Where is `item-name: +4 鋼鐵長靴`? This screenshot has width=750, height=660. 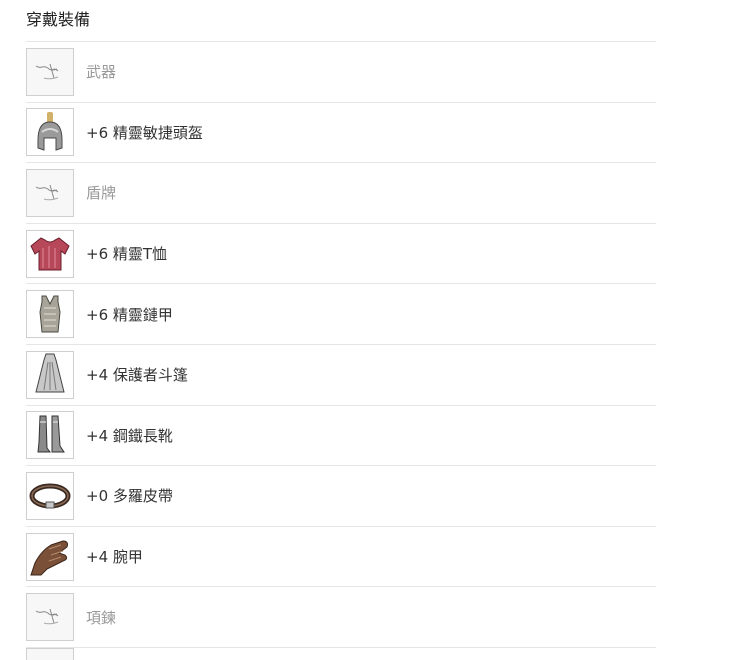
item-name: +4 鋼鐵長靴 is located at coordinates (129, 435).